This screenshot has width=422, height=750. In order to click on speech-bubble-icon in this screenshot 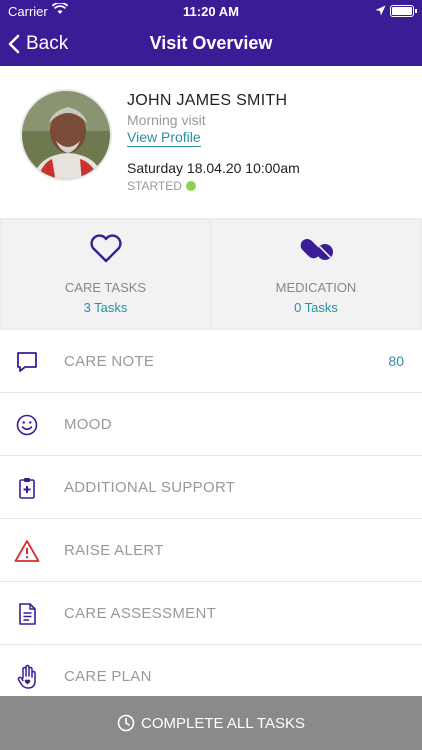, I will do `click(27, 362)`.